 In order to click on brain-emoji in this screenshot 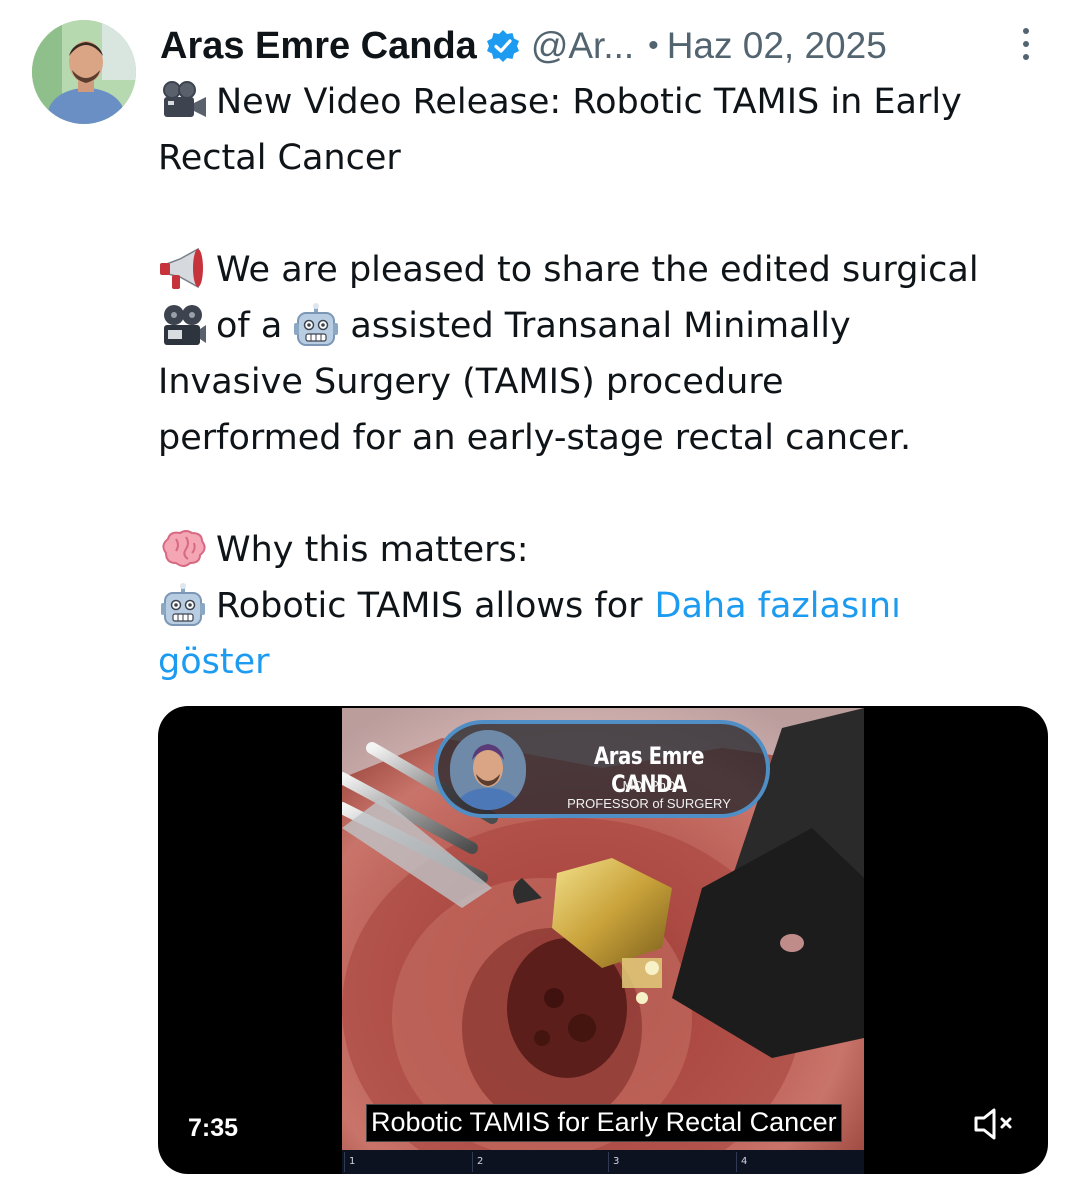, I will do `click(183, 550)`.